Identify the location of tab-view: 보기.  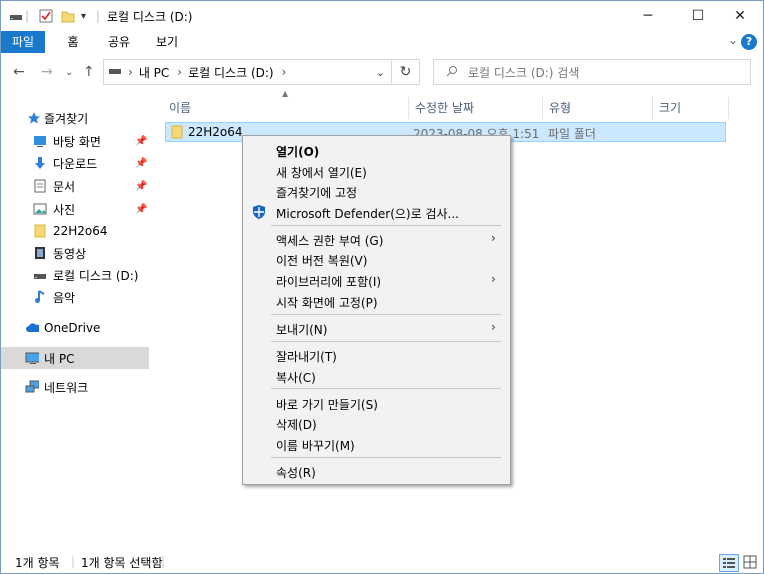
(167, 42).